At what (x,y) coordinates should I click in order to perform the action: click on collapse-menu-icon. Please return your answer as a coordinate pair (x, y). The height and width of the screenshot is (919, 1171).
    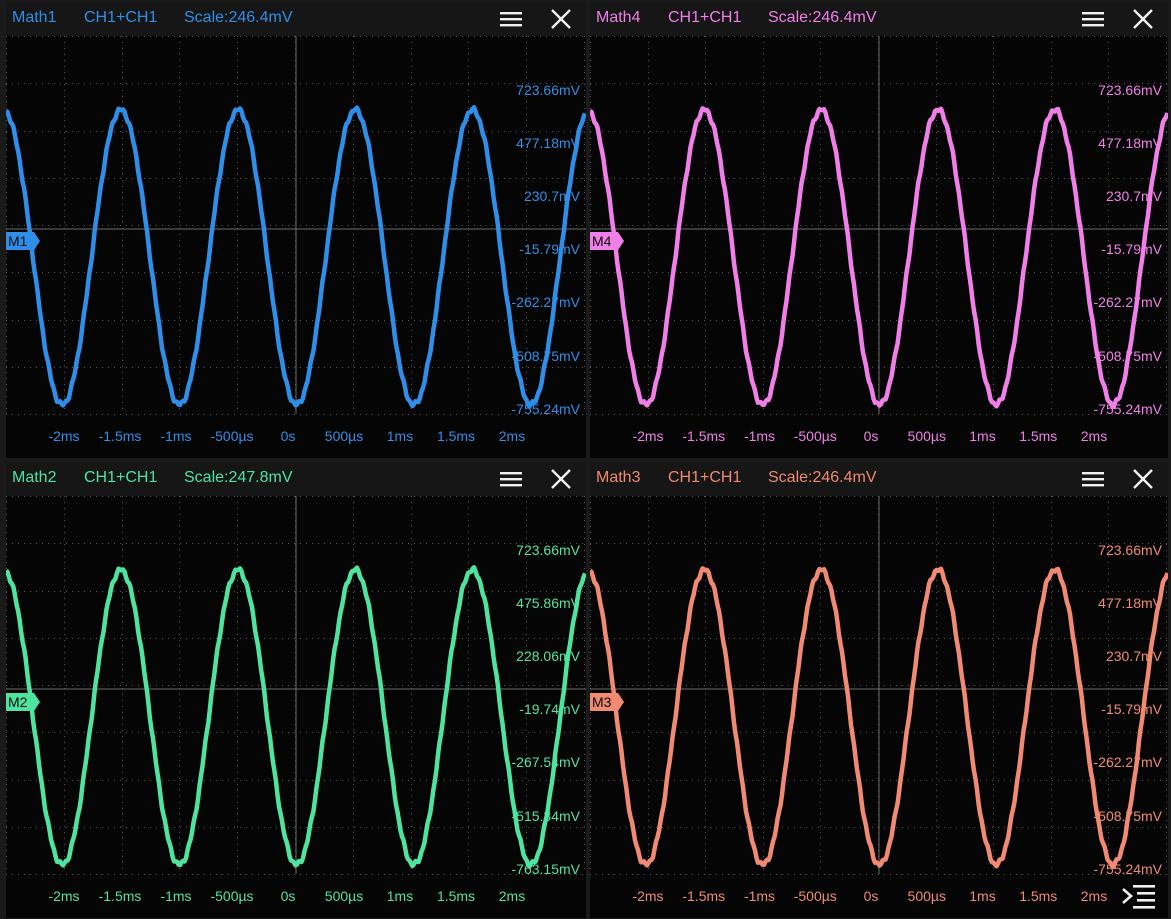
    Looking at the image, I should click on (1139, 896).